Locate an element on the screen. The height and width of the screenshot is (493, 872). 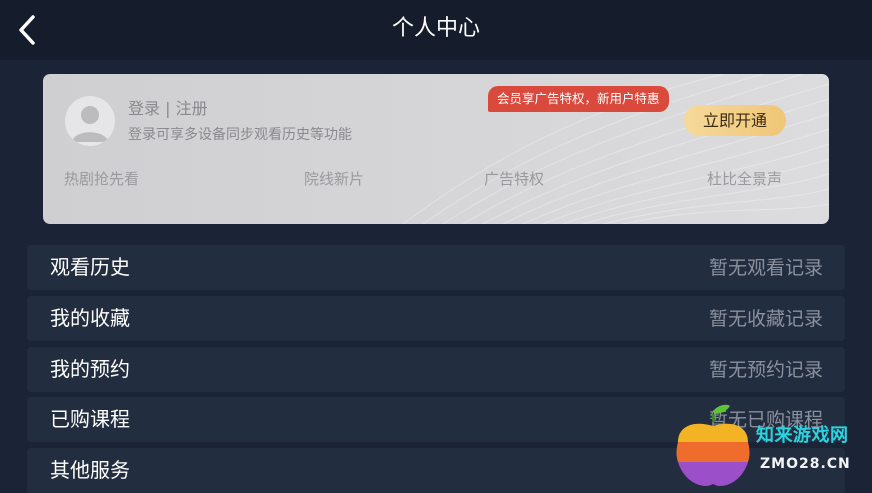
card-background-pattern is located at coordinates (615, 149).